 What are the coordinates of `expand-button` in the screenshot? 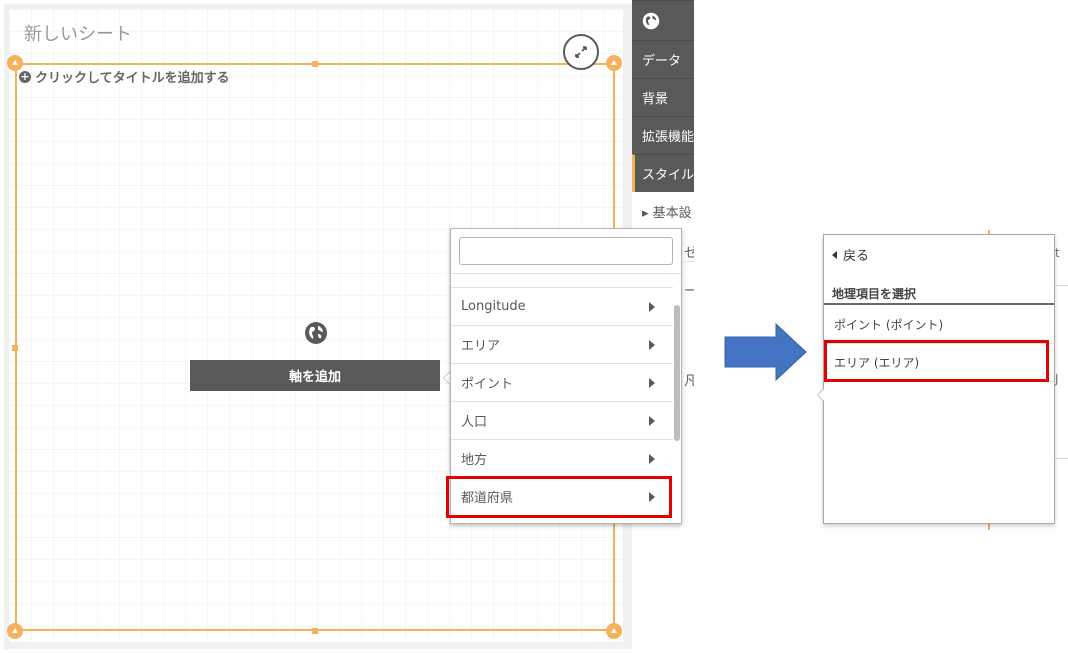 It's located at (581, 52).